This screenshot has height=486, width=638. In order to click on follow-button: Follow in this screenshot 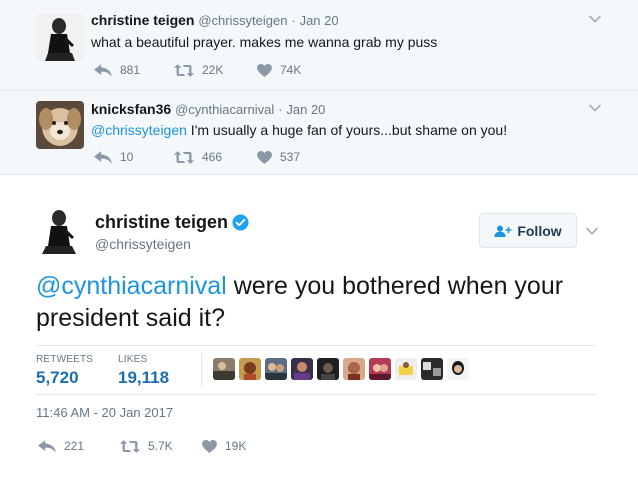, I will do `click(528, 230)`.